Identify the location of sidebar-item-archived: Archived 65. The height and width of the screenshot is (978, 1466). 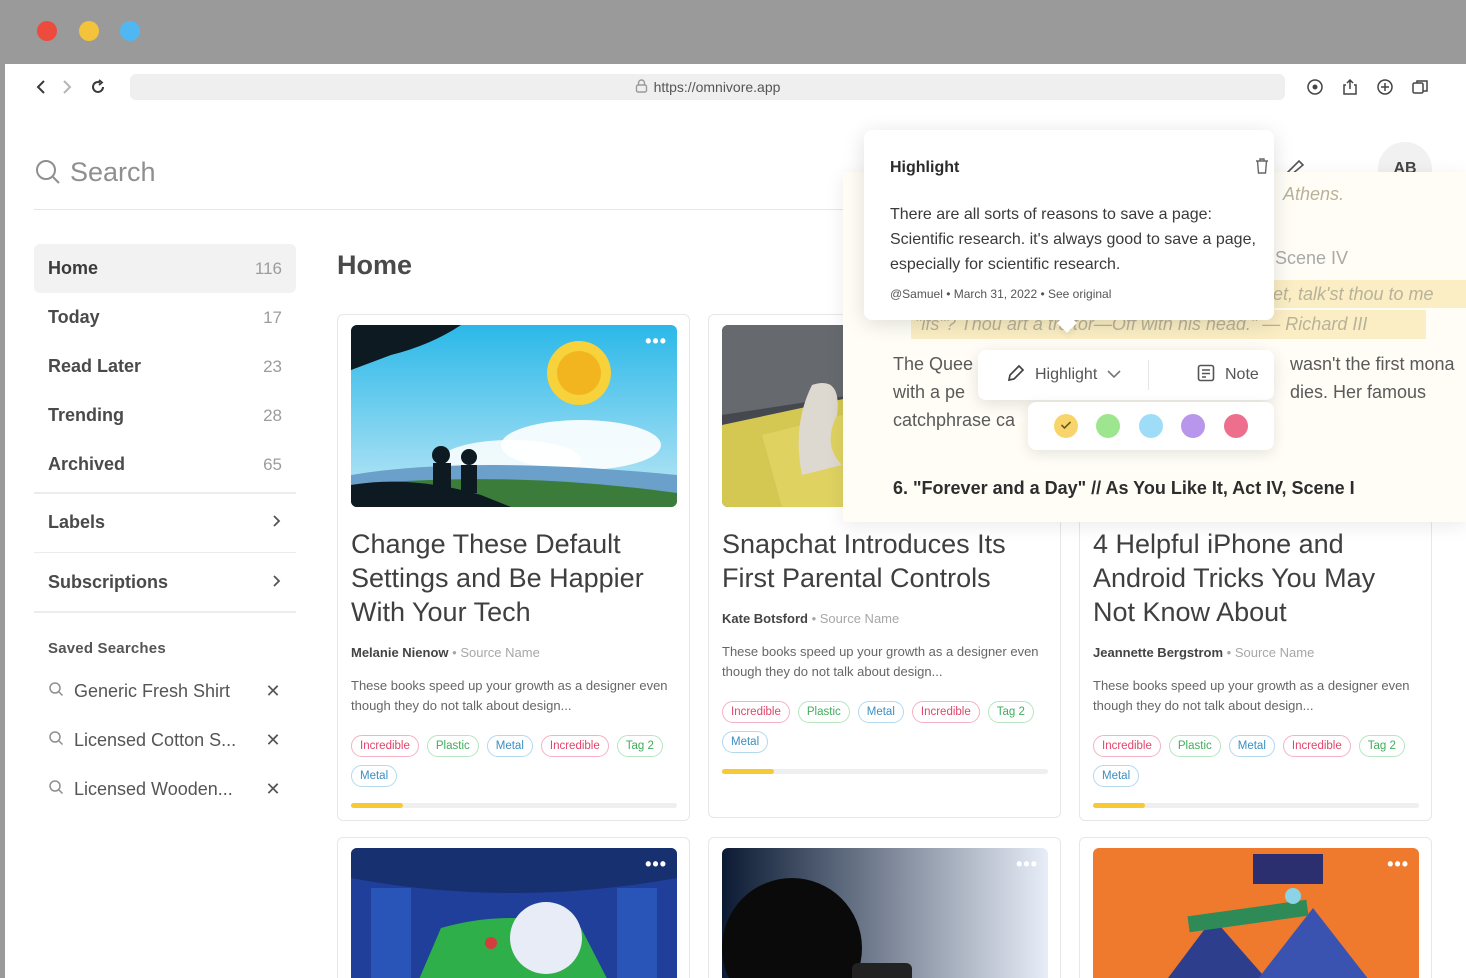
(165, 464).